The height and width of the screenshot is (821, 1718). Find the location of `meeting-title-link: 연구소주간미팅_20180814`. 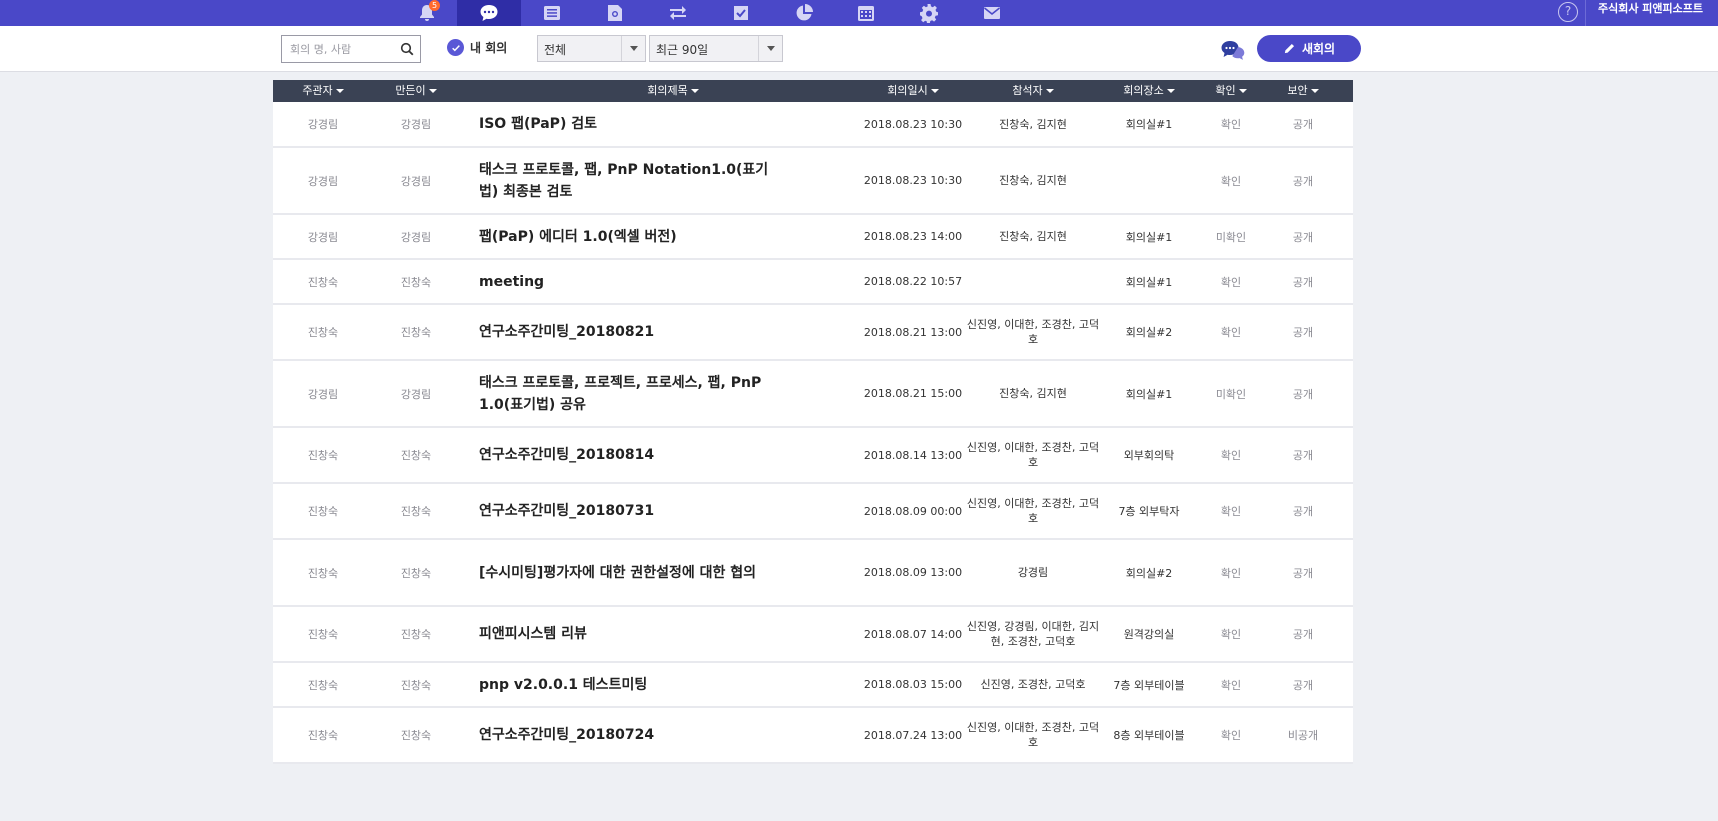

meeting-title-link: 연구소주간미팅_20180814 is located at coordinates (629, 455).